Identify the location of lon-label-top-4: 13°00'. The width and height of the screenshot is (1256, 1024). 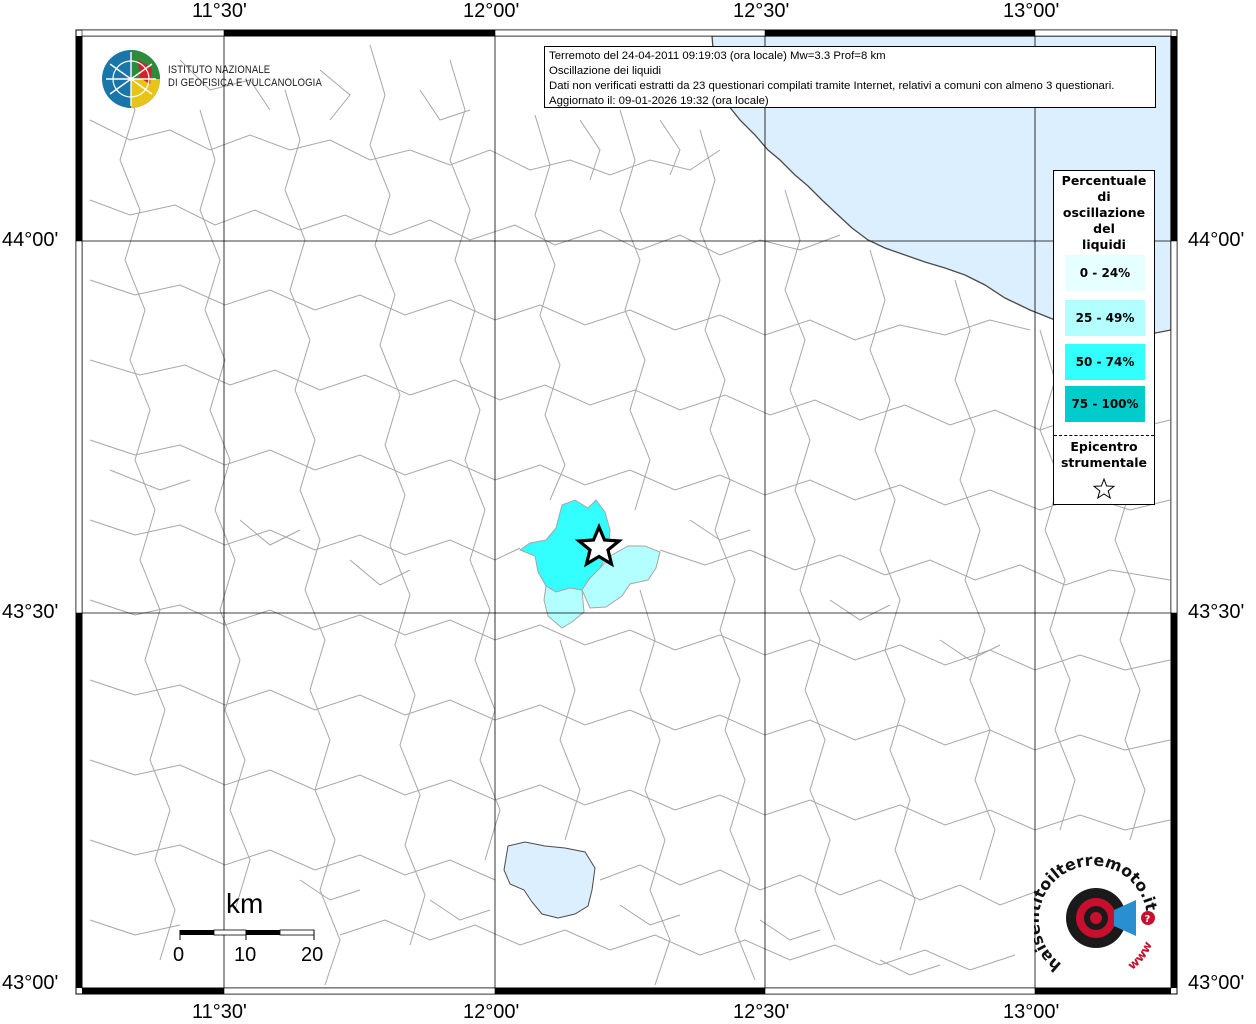
(1031, 11).